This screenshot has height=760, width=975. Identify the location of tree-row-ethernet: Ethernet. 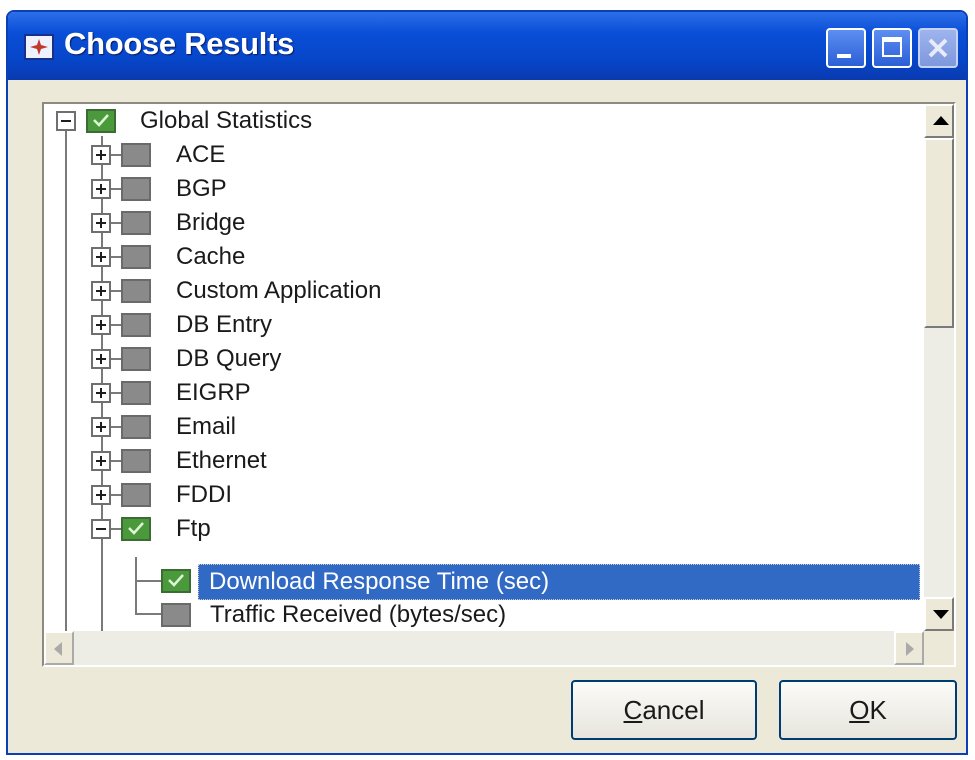
(484, 461).